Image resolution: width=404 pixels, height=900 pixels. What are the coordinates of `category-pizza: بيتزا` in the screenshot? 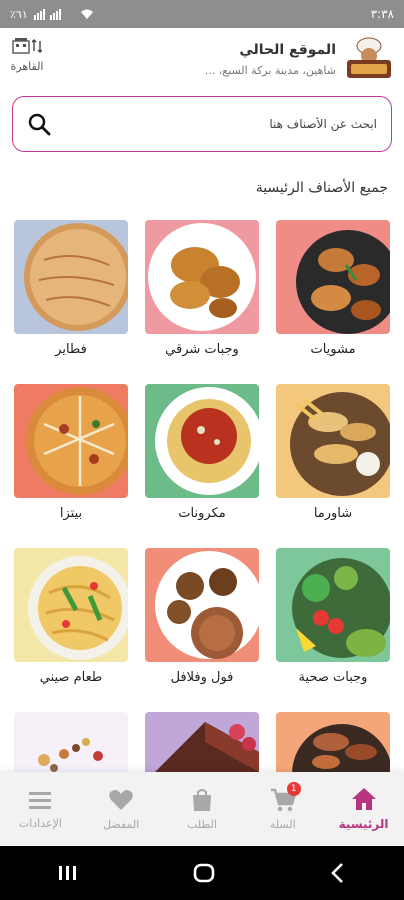 It's located at (71, 466).